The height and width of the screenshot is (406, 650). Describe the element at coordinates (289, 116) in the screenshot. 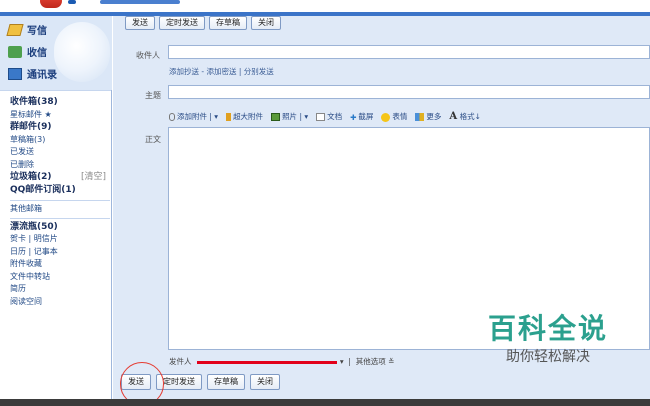

I see `photo-button: 照片 | ▾` at that location.